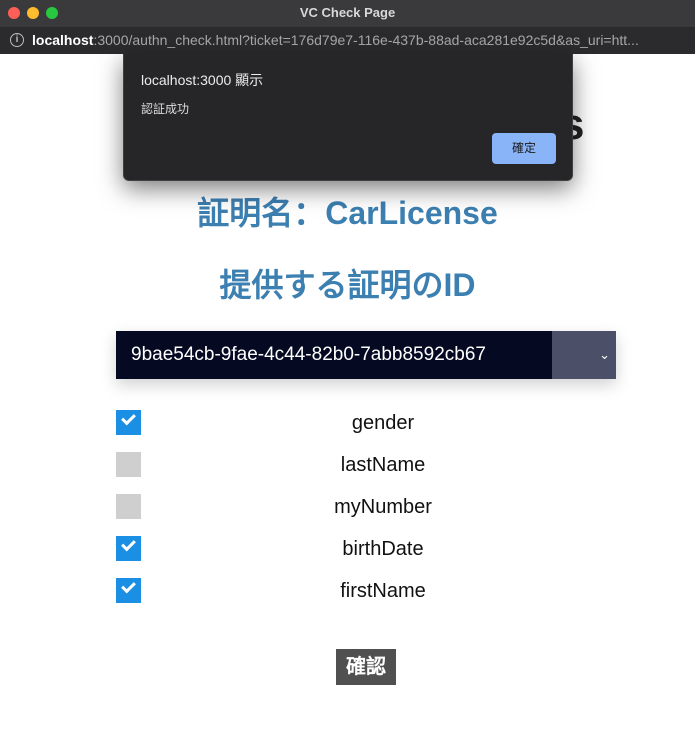 The image size is (695, 753). What do you see at coordinates (524, 148) in the screenshot?
I see `dialog-ok-button: 確定` at bounding box center [524, 148].